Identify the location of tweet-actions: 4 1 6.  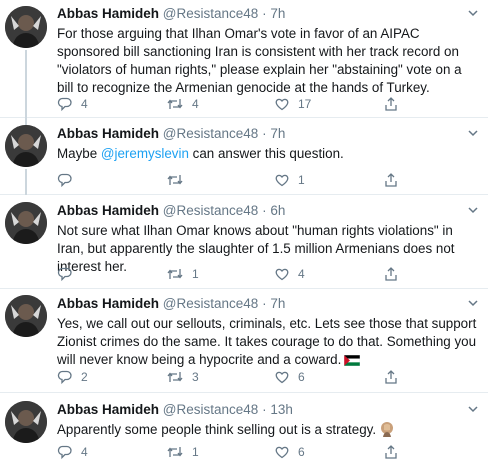
(237, 452).